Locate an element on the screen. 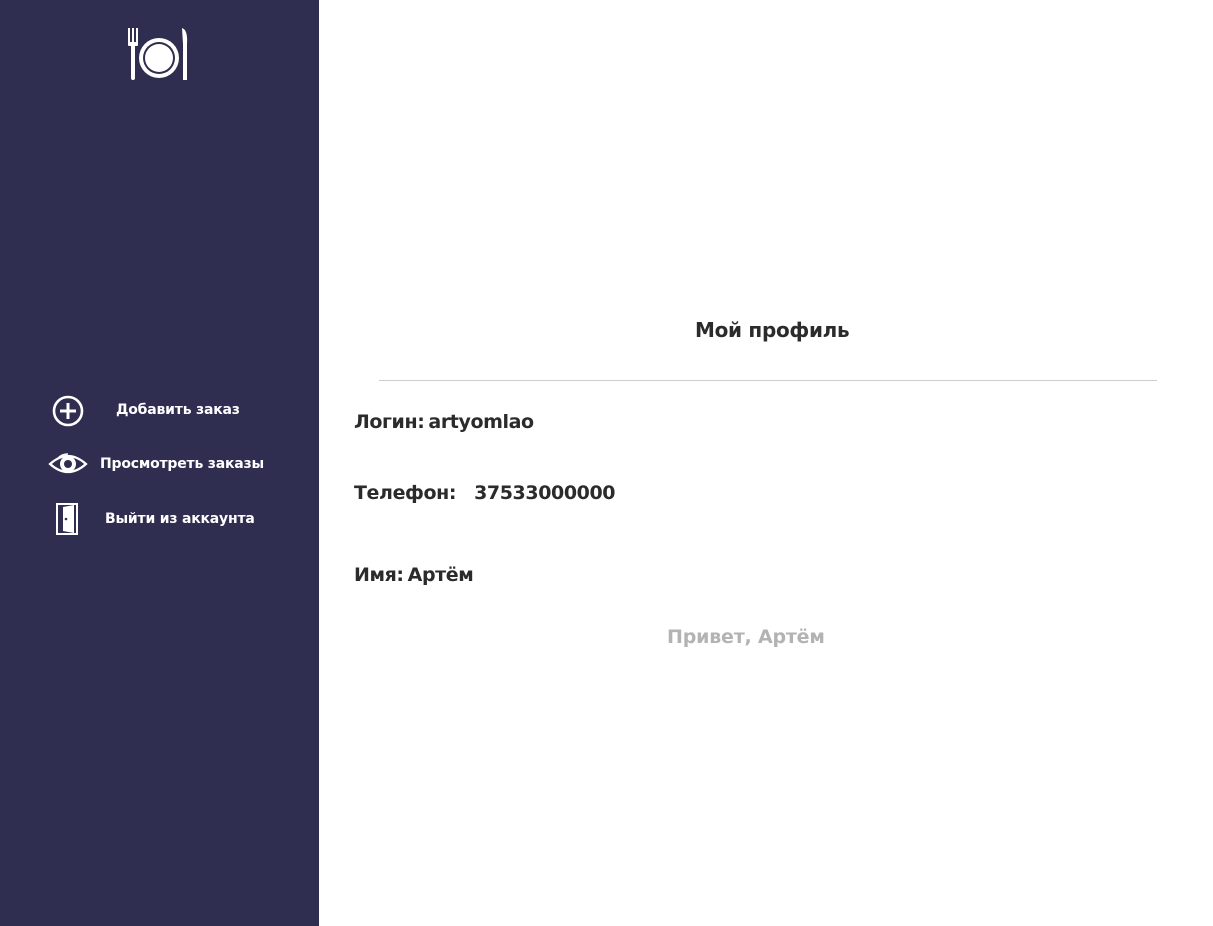  greeting-text: Привет, Артём is located at coordinates (746, 637).